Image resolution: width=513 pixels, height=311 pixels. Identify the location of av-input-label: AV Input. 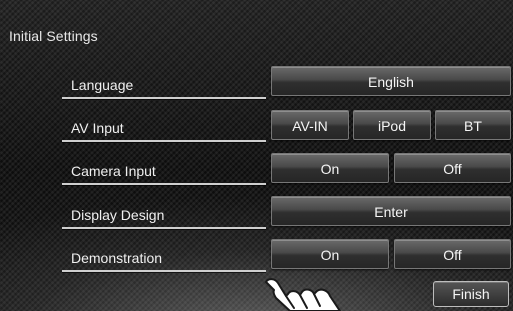
(97, 128).